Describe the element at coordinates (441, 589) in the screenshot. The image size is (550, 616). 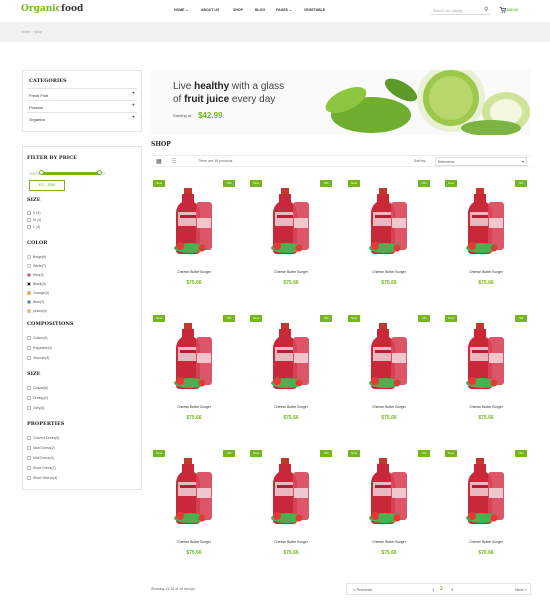
I see `pagination-current-page: 2` at that location.